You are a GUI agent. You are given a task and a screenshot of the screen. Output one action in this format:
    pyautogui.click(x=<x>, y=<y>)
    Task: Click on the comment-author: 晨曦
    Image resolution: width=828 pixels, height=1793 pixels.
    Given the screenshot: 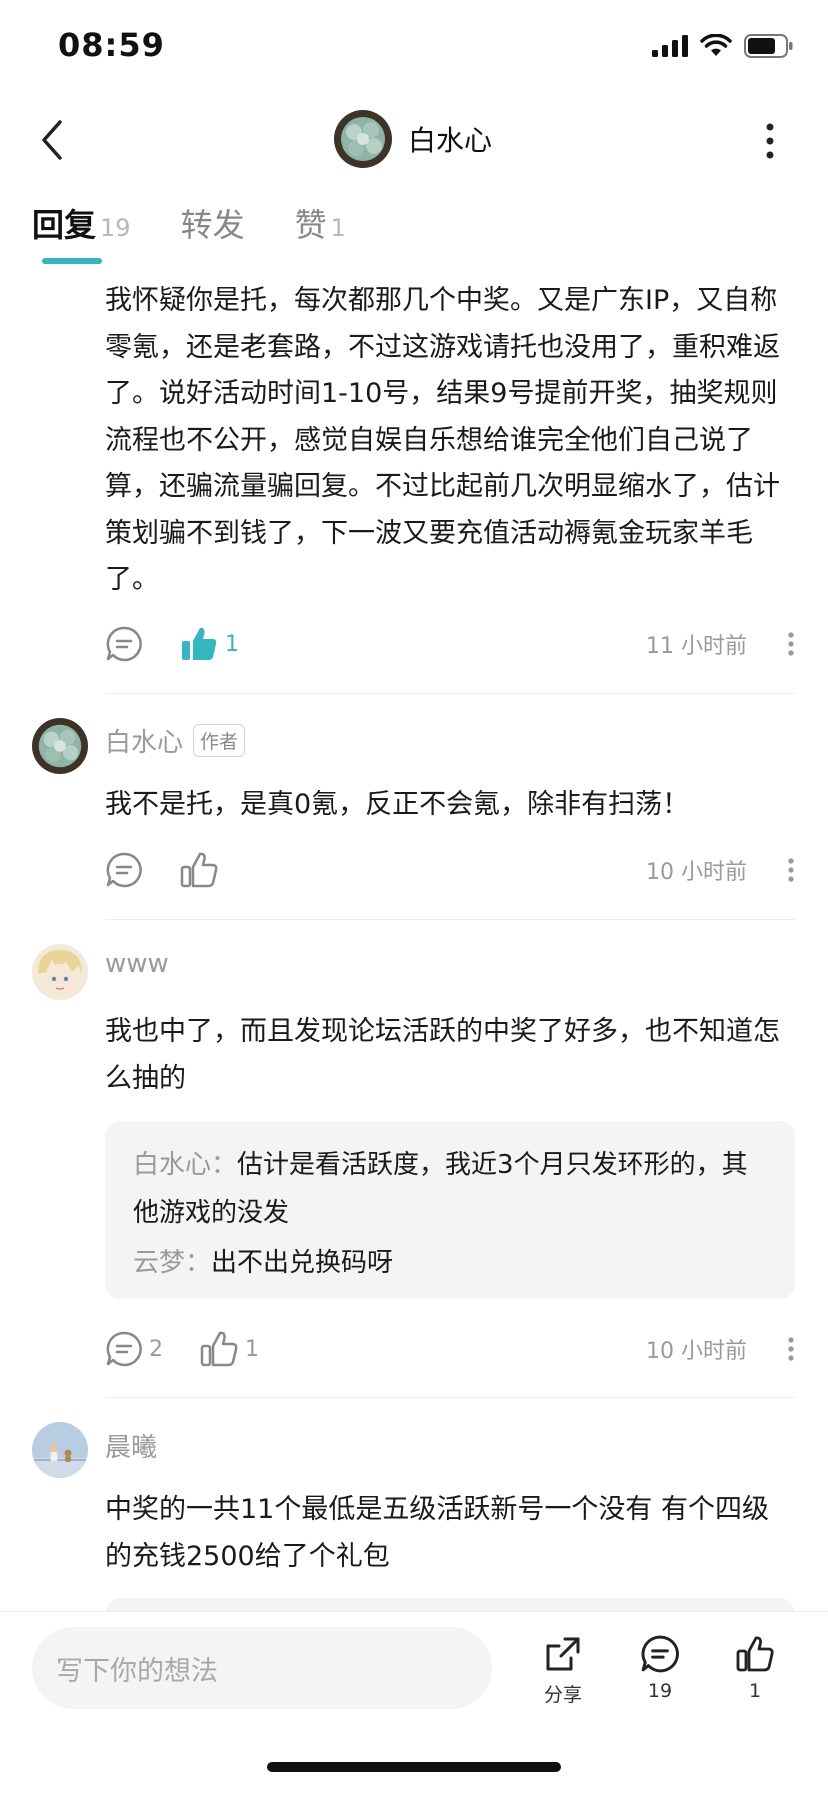 What is the action you would take?
    pyautogui.click(x=131, y=1445)
    